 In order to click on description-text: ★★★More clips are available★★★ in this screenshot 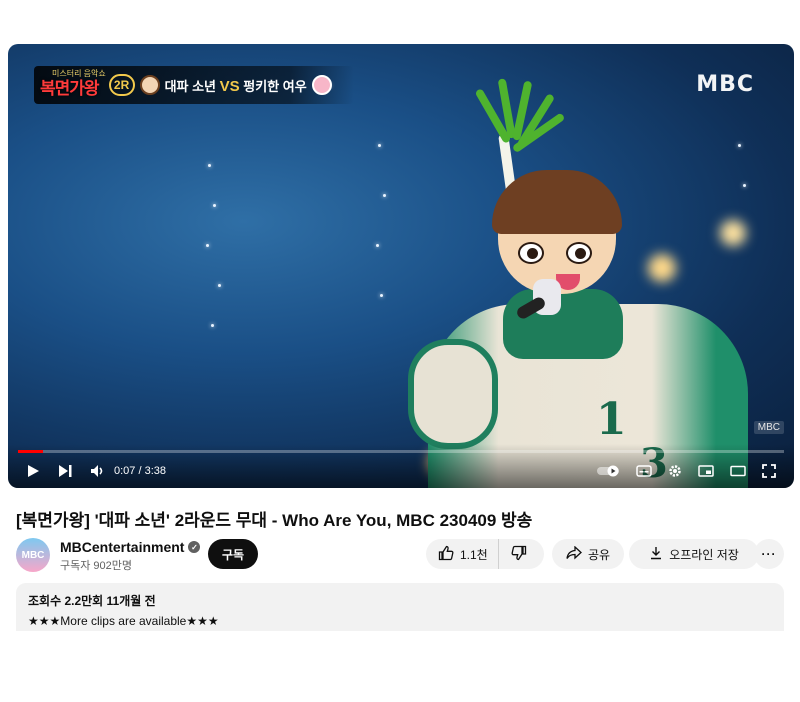, I will do `click(123, 621)`.